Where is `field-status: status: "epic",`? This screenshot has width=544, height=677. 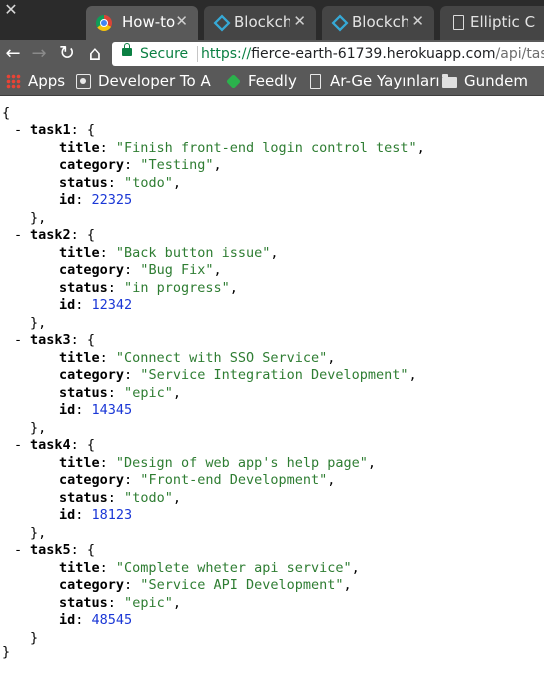
field-status: status: "epic", is located at coordinates (120, 393).